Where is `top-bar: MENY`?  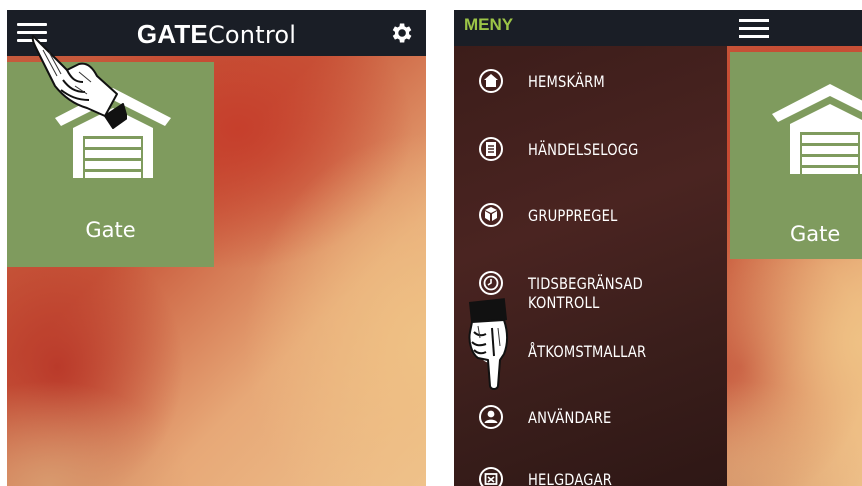
top-bar: MENY is located at coordinates (658, 28).